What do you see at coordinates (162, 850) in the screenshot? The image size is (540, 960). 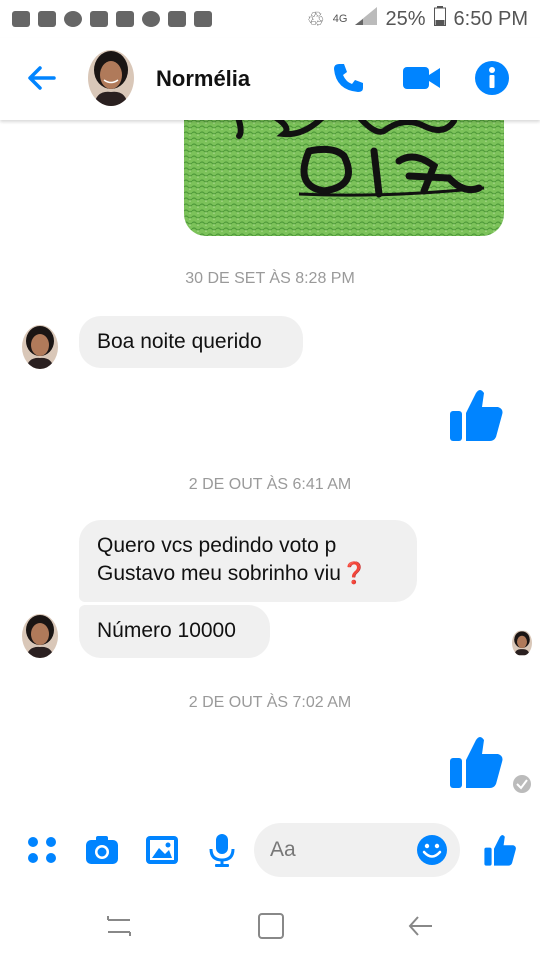 I see `gallery-icon` at bounding box center [162, 850].